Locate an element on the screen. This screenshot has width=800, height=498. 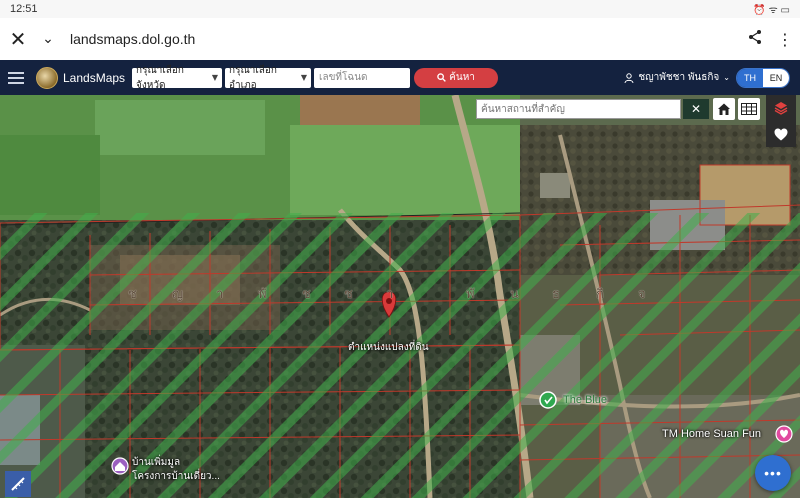
owner-letter: จ is located at coordinates (642, 293).